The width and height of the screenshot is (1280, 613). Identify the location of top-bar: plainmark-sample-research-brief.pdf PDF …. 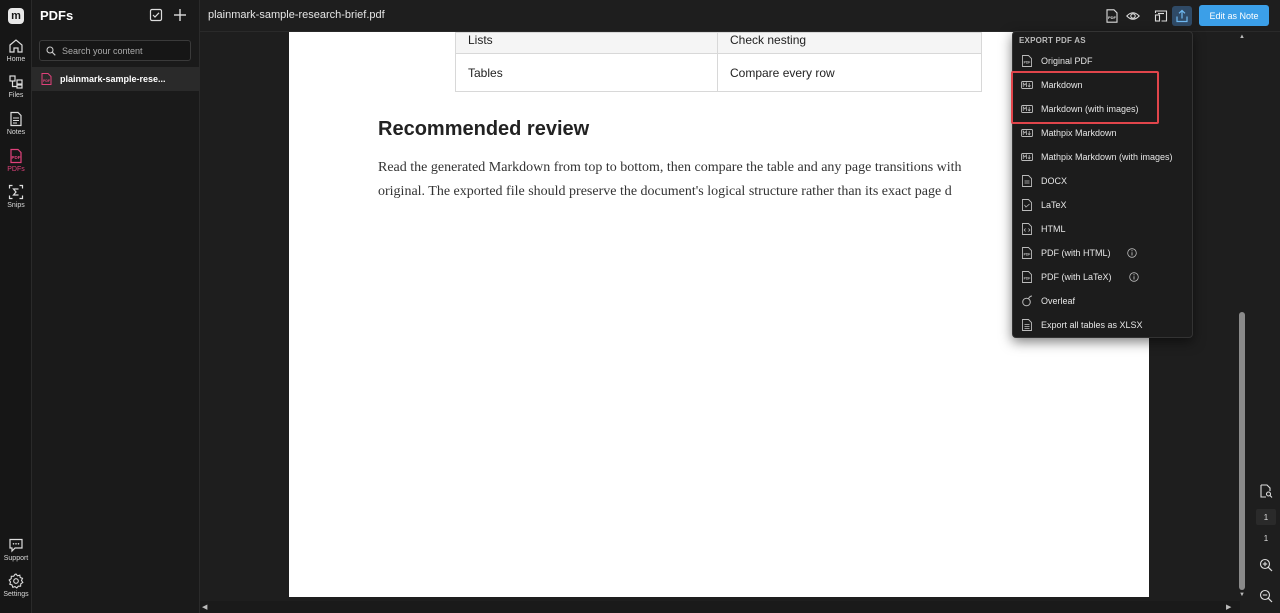
(740, 16).